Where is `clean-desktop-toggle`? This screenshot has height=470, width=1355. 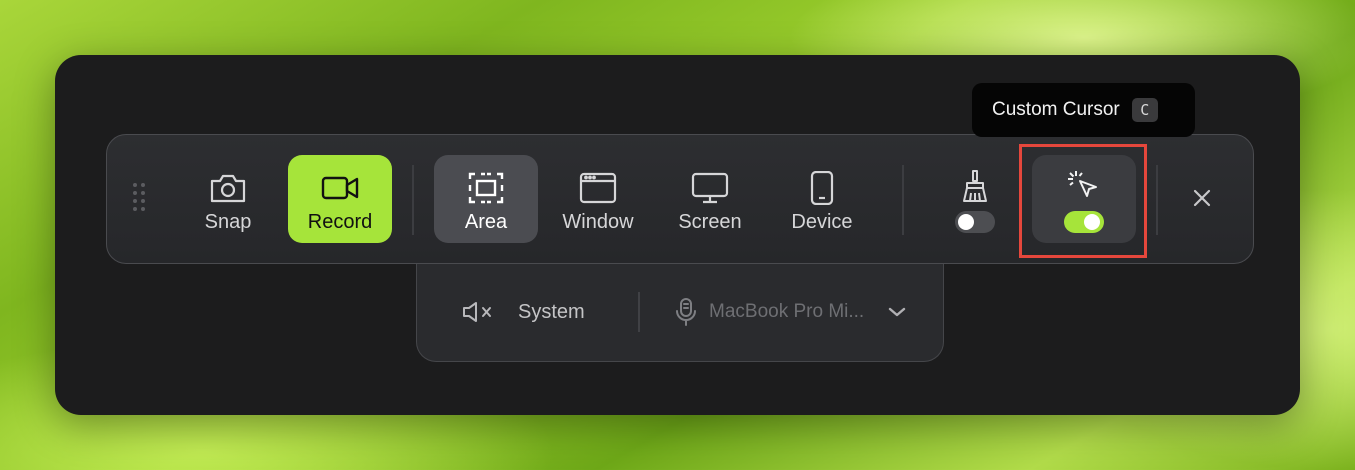 clean-desktop-toggle is located at coordinates (975, 199).